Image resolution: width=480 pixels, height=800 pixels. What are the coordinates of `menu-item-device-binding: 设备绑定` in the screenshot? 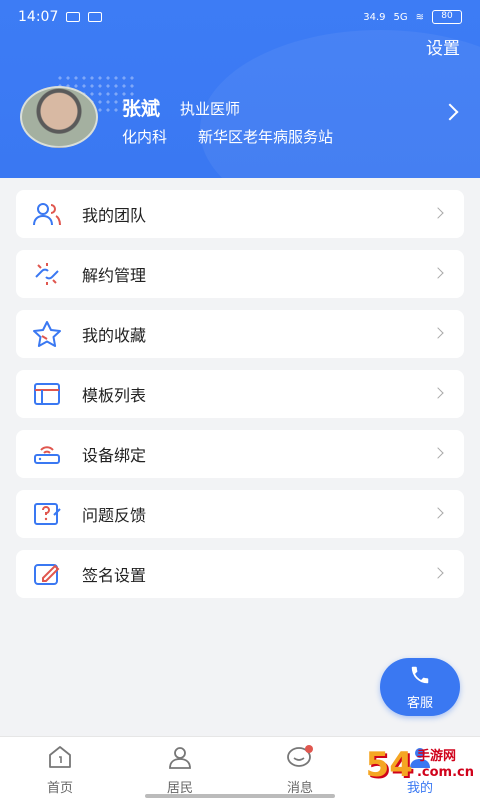 It's located at (240, 454).